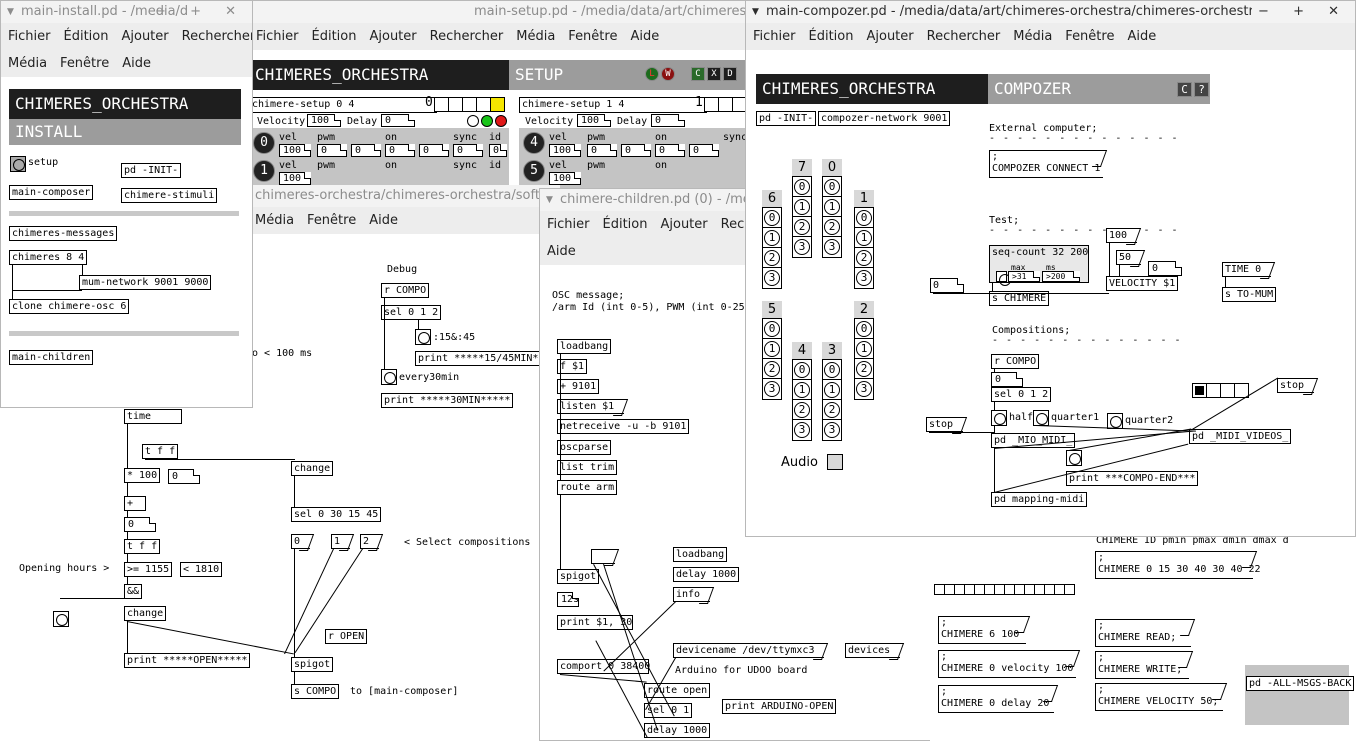  What do you see at coordinates (889, 36) in the screenshot?
I see `composer-menu-ajouter: Ajouter` at bounding box center [889, 36].